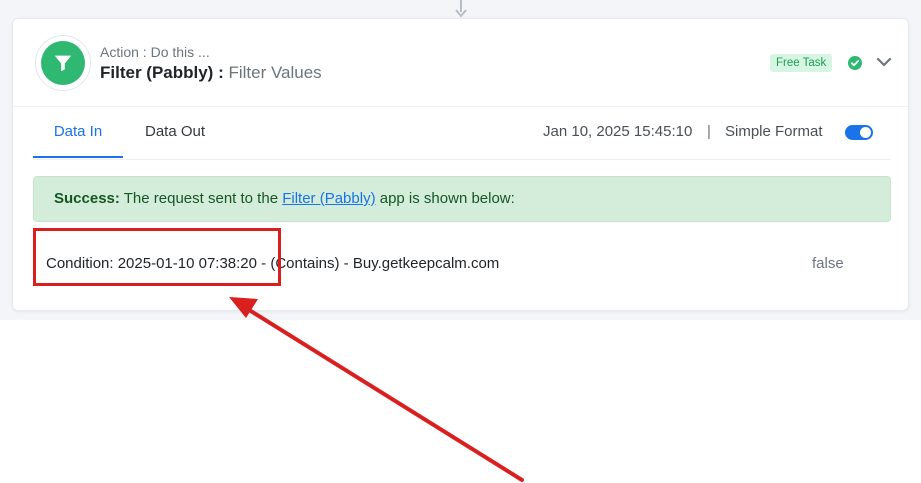 This screenshot has height=483, width=921. What do you see at coordinates (157, 72) in the screenshot?
I see `step-app-name: Filter (Pabbly)` at bounding box center [157, 72].